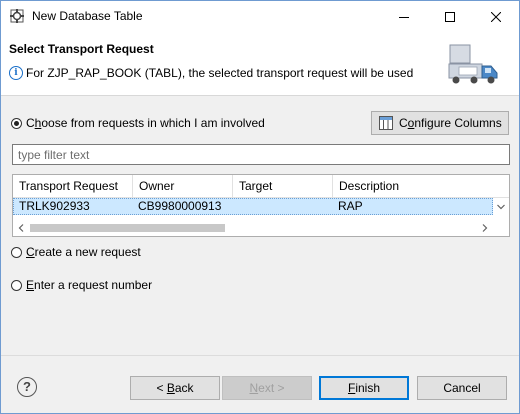 The image size is (520, 414). Describe the element at coordinates (73, 186) in the screenshot. I see `column-header-transport-request: Transport Request` at that location.